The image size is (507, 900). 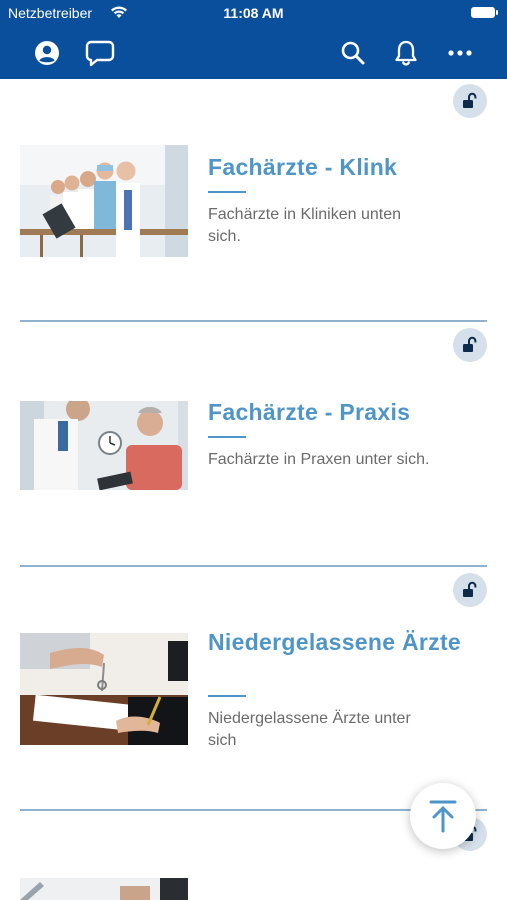 I want to click on card-title: Fachärzte - Klink, so click(x=338, y=167).